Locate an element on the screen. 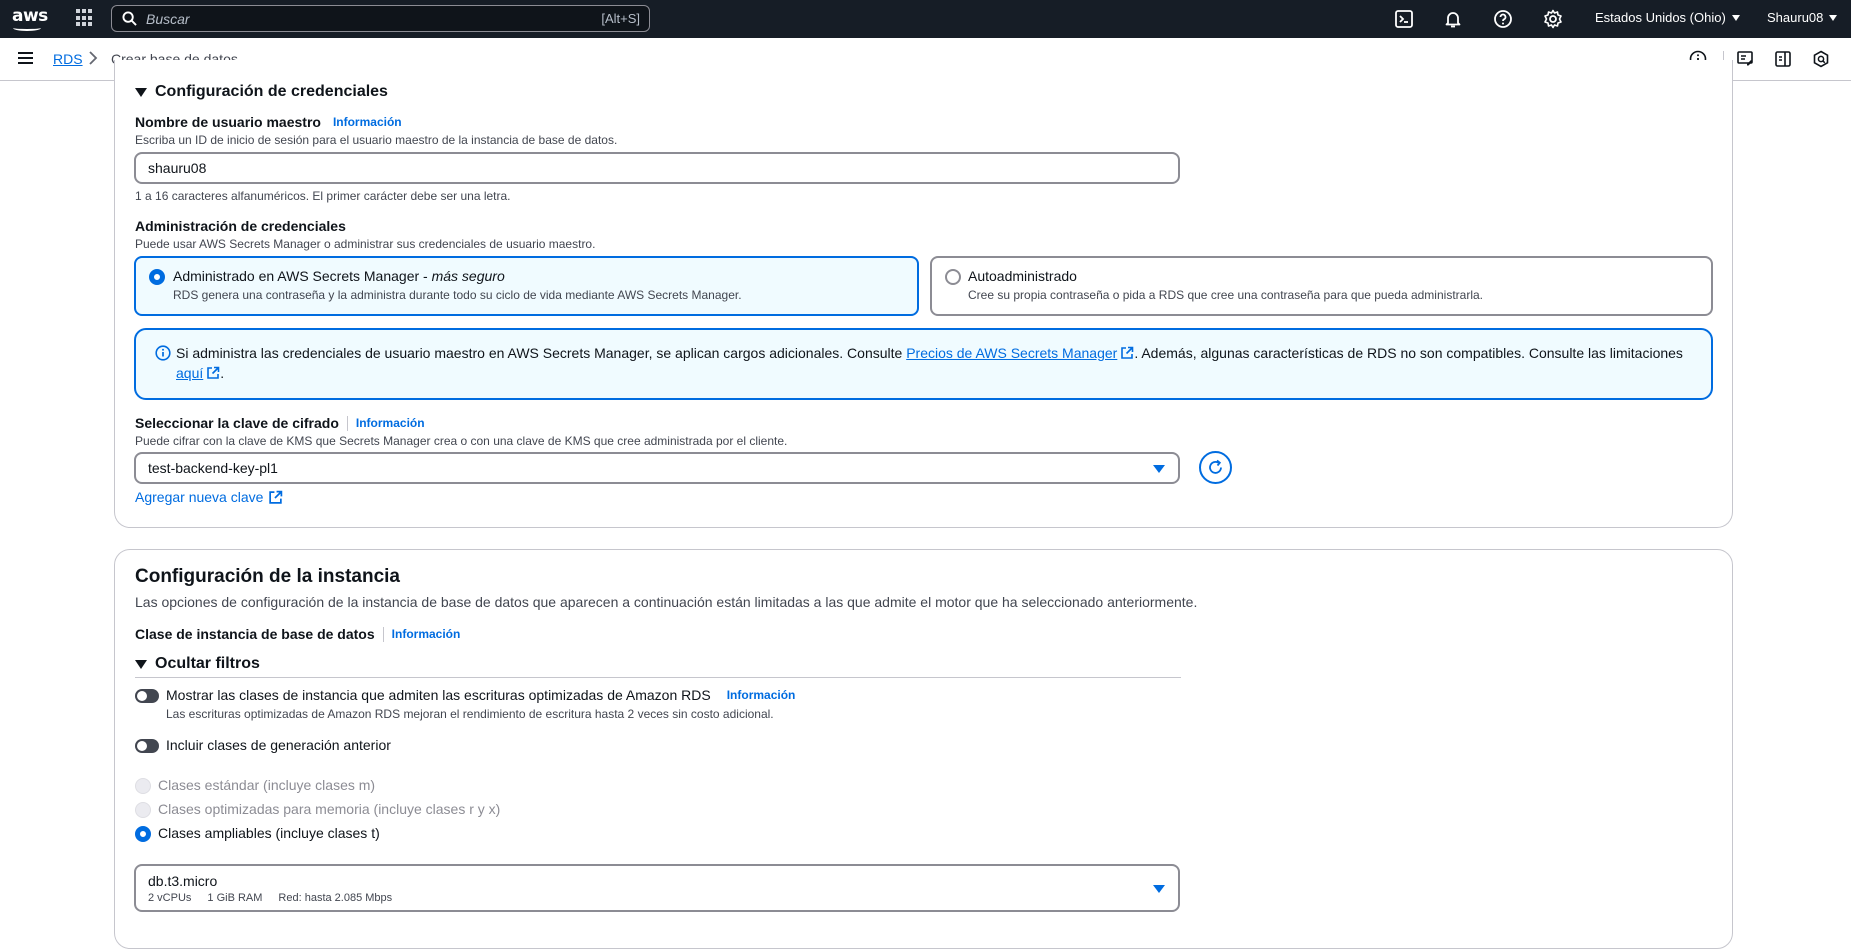  optimized-writes-info-link: Información is located at coordinates (761, 695).